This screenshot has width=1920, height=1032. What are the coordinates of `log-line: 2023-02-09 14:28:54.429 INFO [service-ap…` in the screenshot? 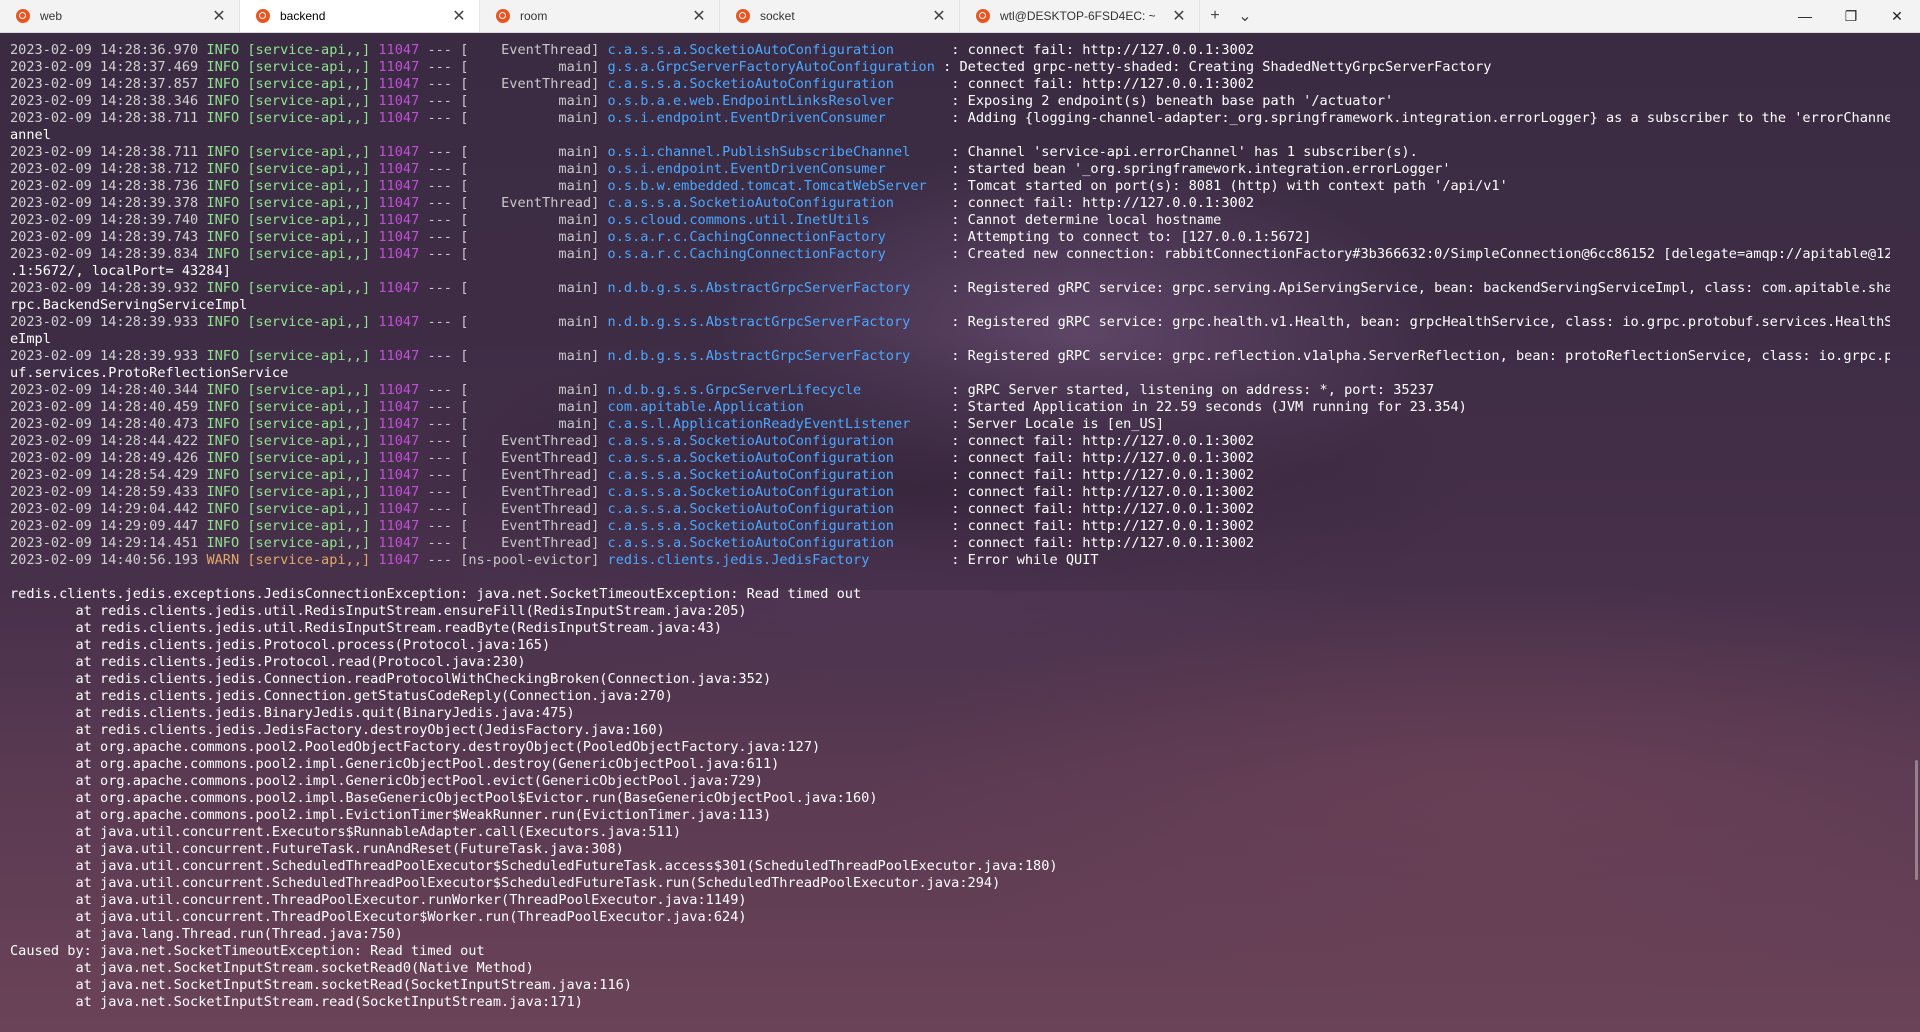 It's located at (950, 475).